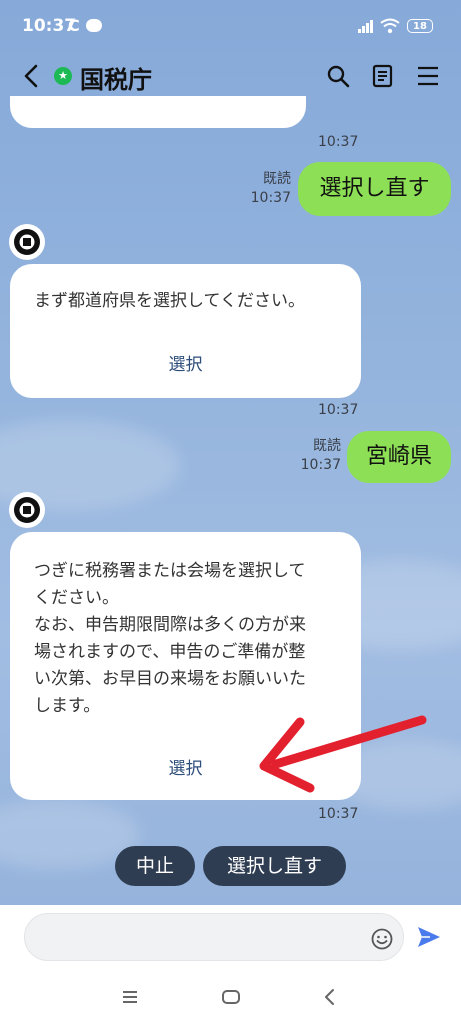 The image size is (461, 1024). I want to click on search-icon, so click(338, 76).